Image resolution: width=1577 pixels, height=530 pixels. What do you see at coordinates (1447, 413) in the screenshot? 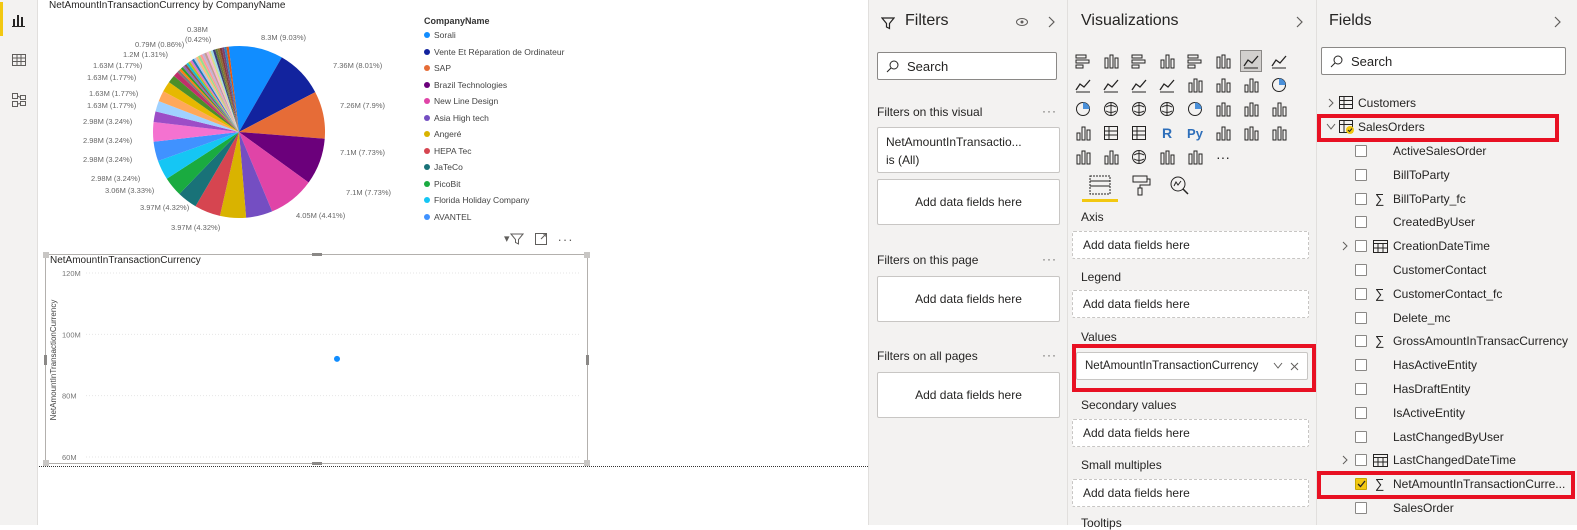
I see `field-item: IsActiveEntity` at bounding box center [1447, 413].